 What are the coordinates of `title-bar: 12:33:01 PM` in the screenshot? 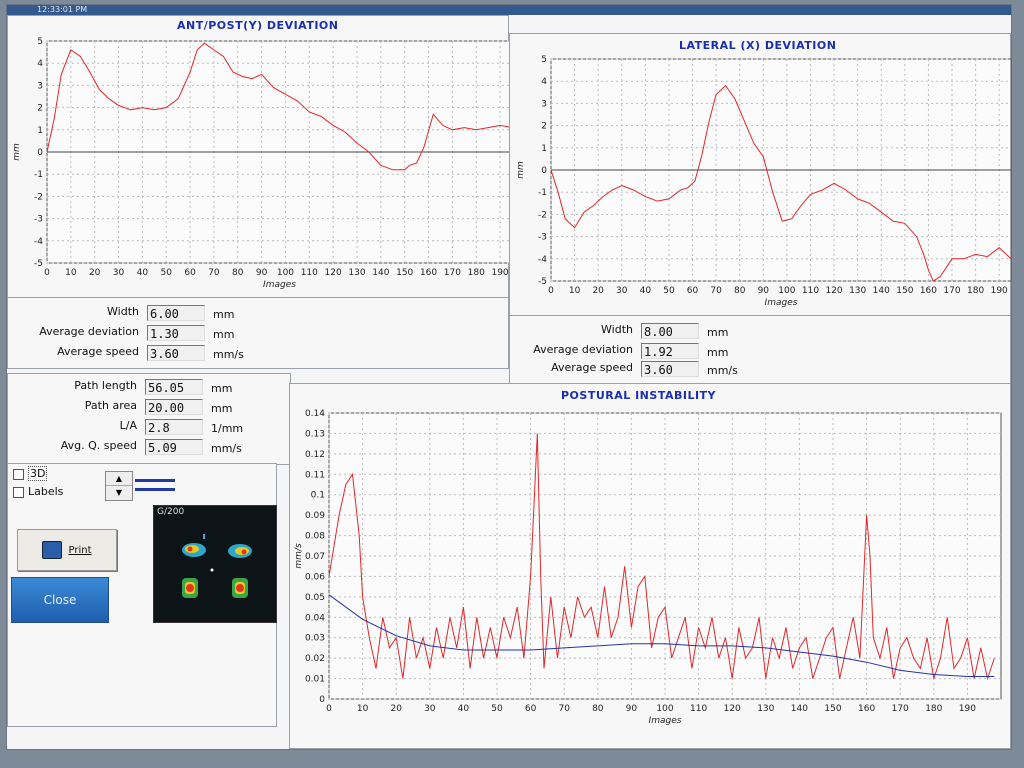 It's located at (509, 10).